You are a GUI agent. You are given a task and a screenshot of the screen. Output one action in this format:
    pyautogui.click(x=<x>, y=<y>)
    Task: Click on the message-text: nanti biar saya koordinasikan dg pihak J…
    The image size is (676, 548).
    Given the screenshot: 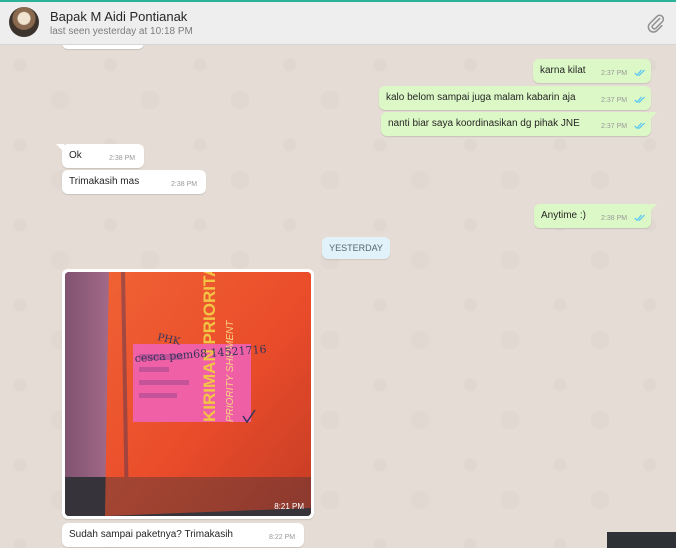 What is the action you would take?
    pyautogui.click(x=484, y=123)
    